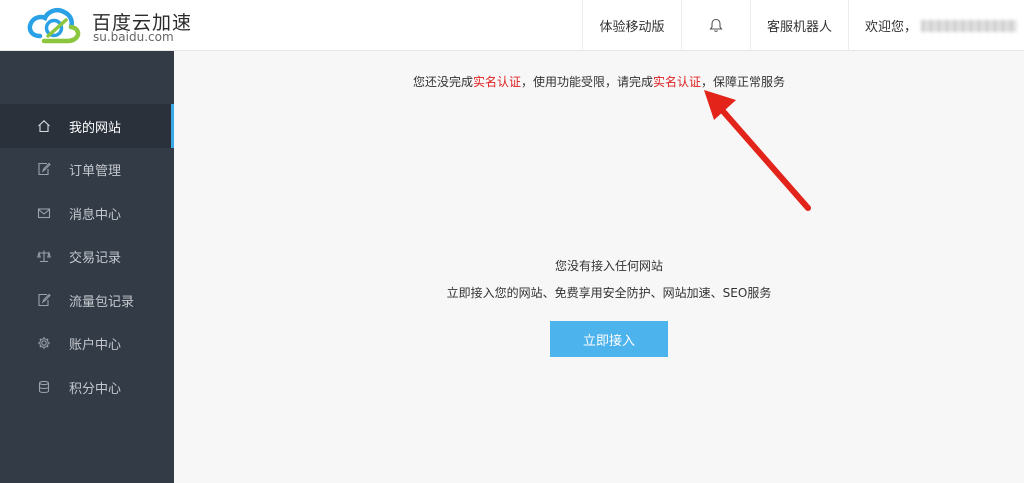 This screenshot has width=1024, height=483. Describe the element at coordinates (442, 82) in the screenshot. I see `notice-text: 您还没完成` at that location.